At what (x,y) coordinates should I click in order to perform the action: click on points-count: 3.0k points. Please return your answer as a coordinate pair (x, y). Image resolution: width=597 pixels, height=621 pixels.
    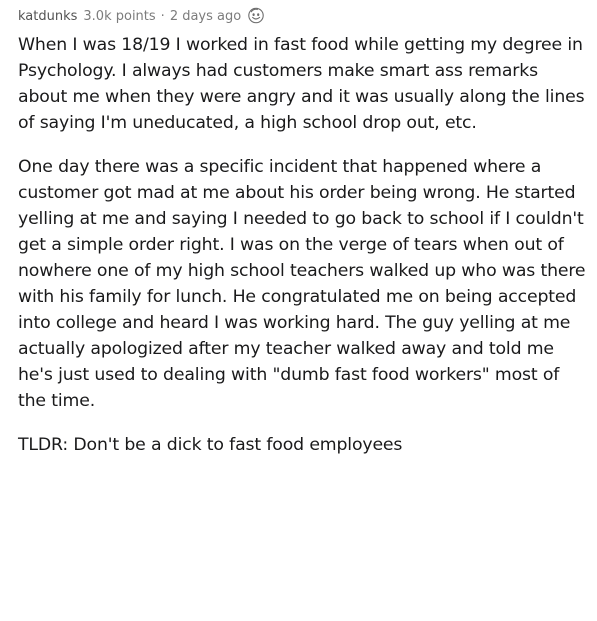
    Looking at the image, I should click on (119, 16).